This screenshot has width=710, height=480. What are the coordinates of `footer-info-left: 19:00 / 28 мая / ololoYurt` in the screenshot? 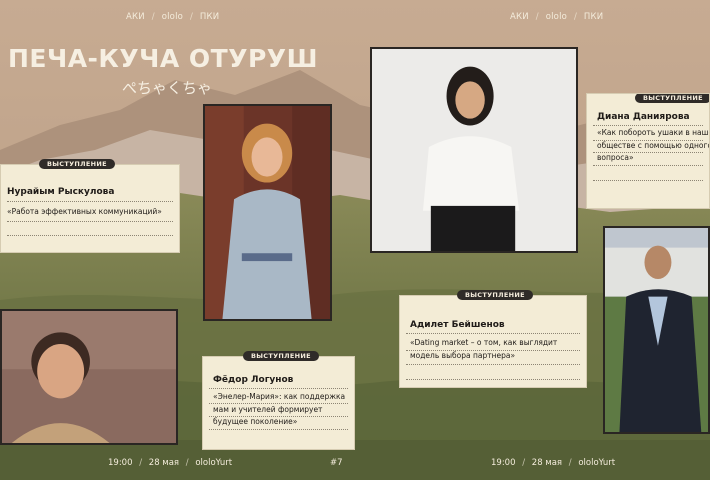 It's located at (170, 463).